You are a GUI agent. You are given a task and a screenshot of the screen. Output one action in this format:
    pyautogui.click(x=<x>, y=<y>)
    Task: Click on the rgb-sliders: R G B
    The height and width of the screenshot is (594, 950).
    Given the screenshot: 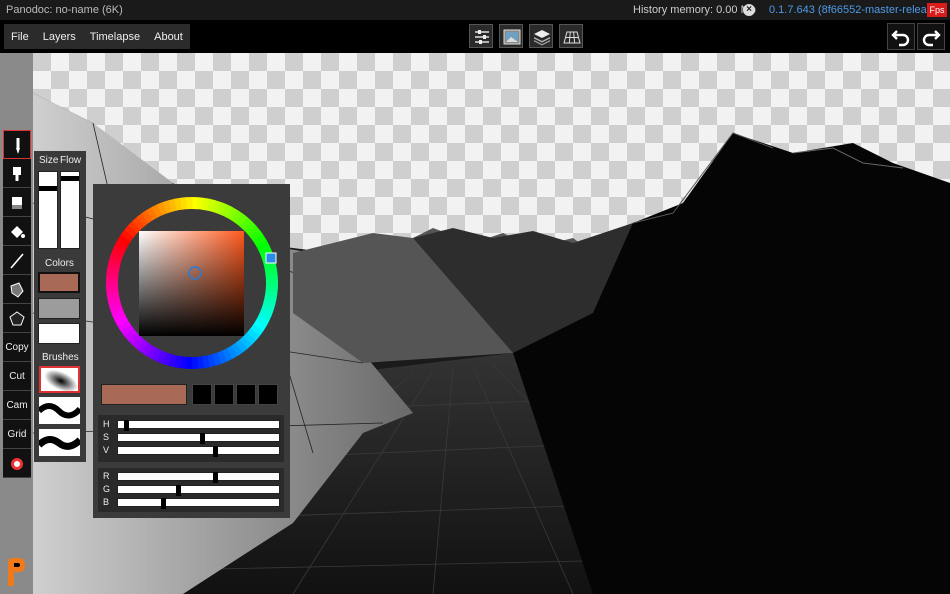 What is the action you would take?
    pyautogui.click(x=191, y=490)
    